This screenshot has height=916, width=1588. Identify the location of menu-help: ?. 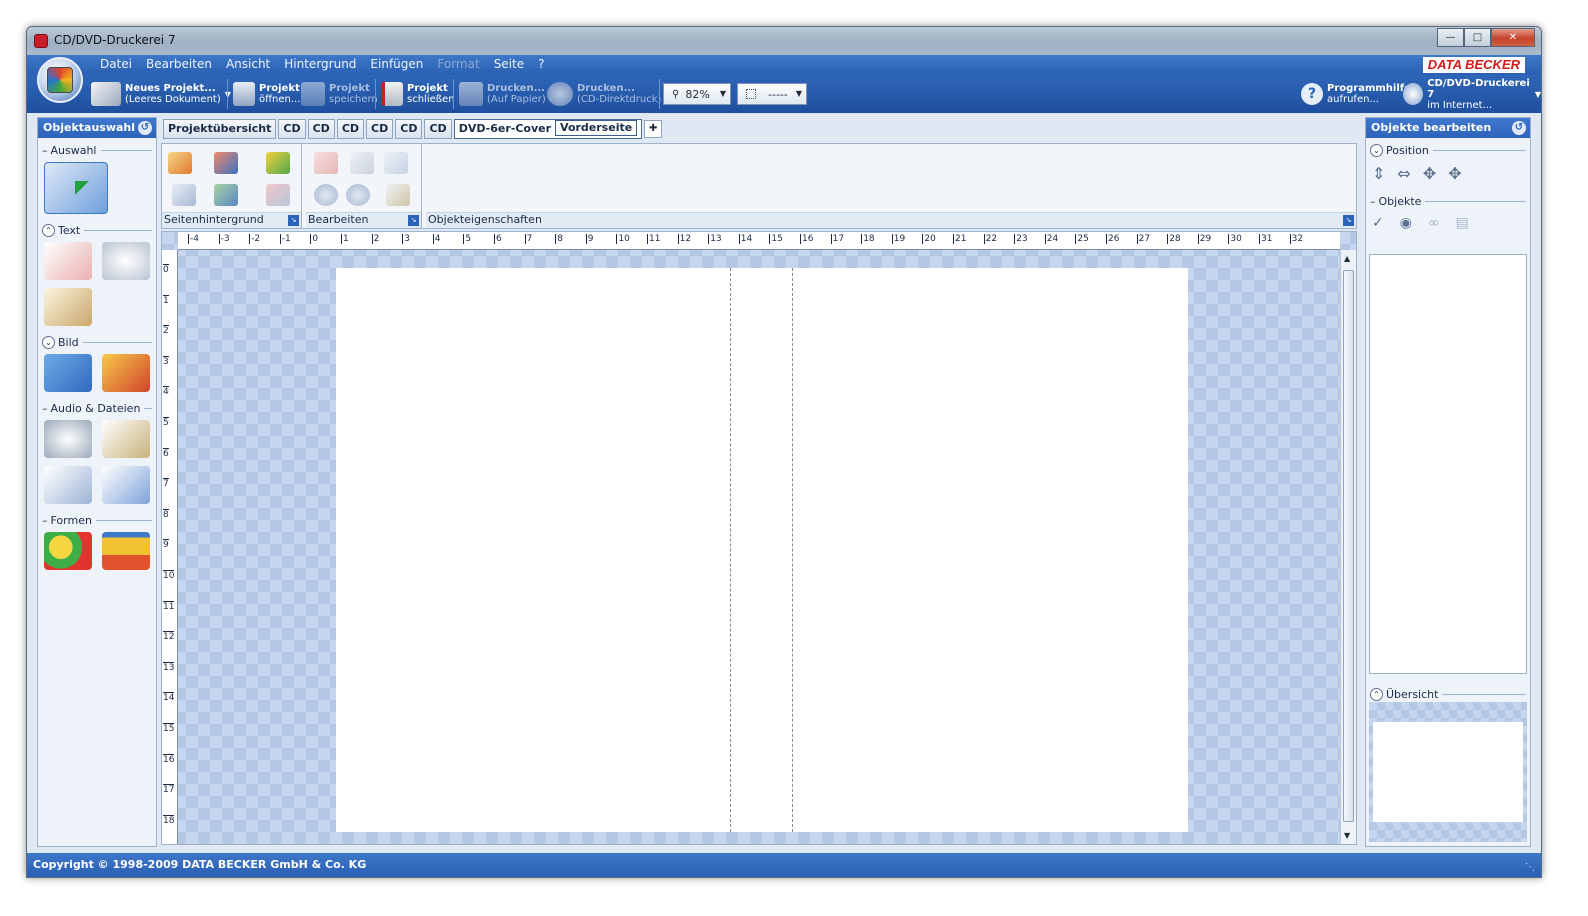
(541, 64).